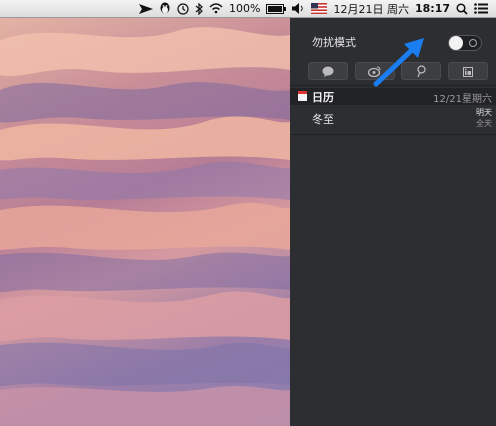  What do you see at coordinates (323, 119) in the screenshot?
I see `event-title: 冬至` at bounding box center [323, 119].